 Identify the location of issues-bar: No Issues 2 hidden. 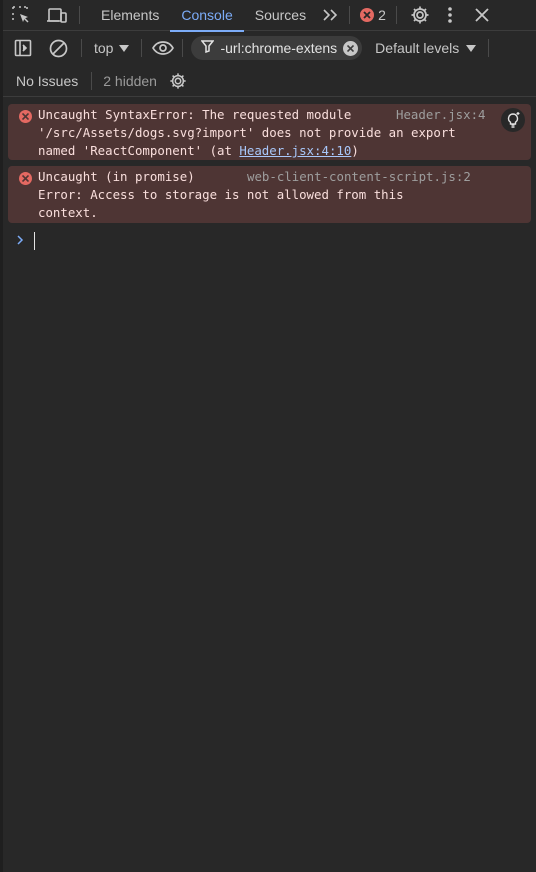
(269, 81).